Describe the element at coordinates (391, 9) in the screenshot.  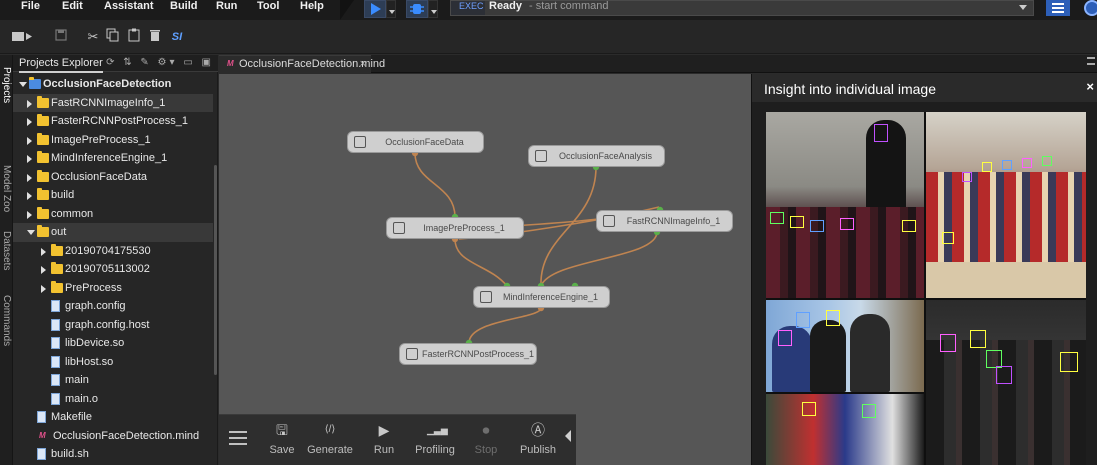
I see `run-dropdown` at that location.